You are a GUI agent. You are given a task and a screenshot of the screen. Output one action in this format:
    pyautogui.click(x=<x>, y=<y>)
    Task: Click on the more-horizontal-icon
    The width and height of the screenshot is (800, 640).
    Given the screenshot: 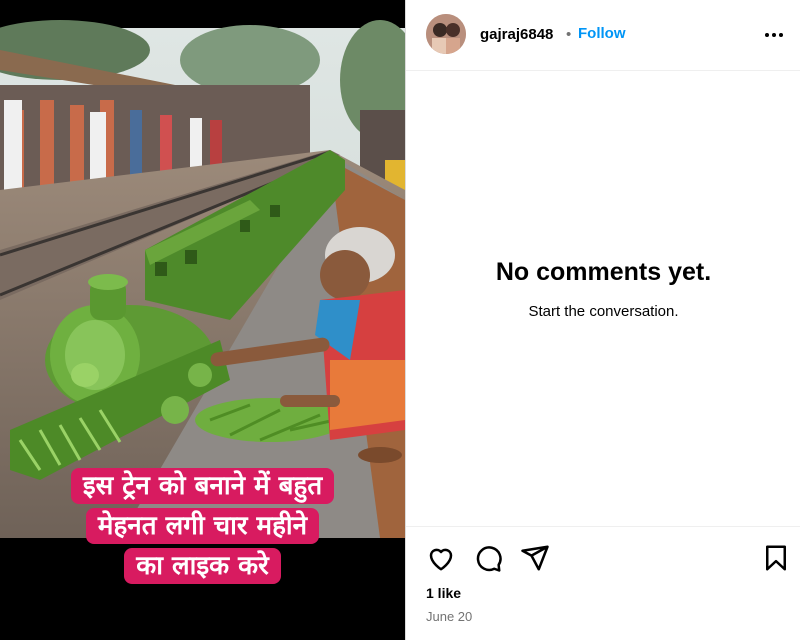 What is the action you would take?
    pyautogui.click(x=774, y=35)
    